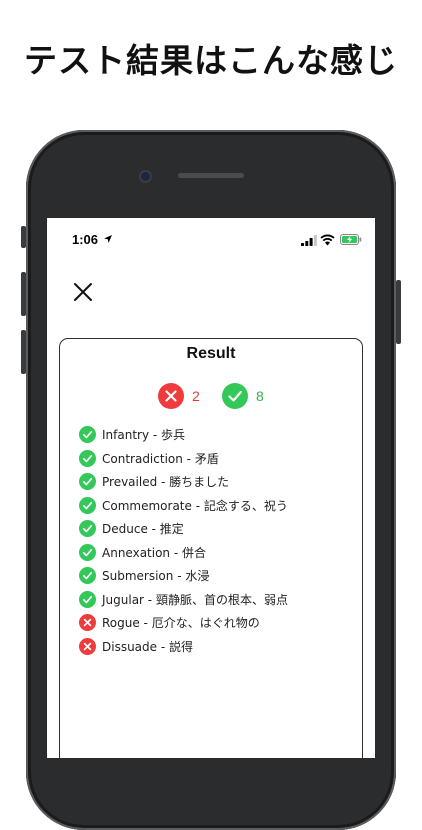 This screenshot has width=422, height=830. What do you see at coordinates (145, 176) in the screenshot?
I see `front-camera` at bounding box center [145, 176].